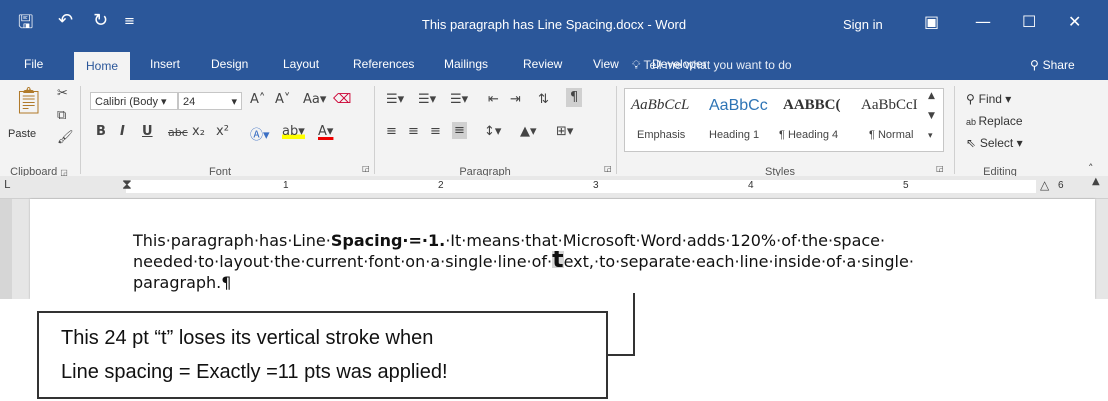  I want to click on ruler-number: 4, so click(751, 185).